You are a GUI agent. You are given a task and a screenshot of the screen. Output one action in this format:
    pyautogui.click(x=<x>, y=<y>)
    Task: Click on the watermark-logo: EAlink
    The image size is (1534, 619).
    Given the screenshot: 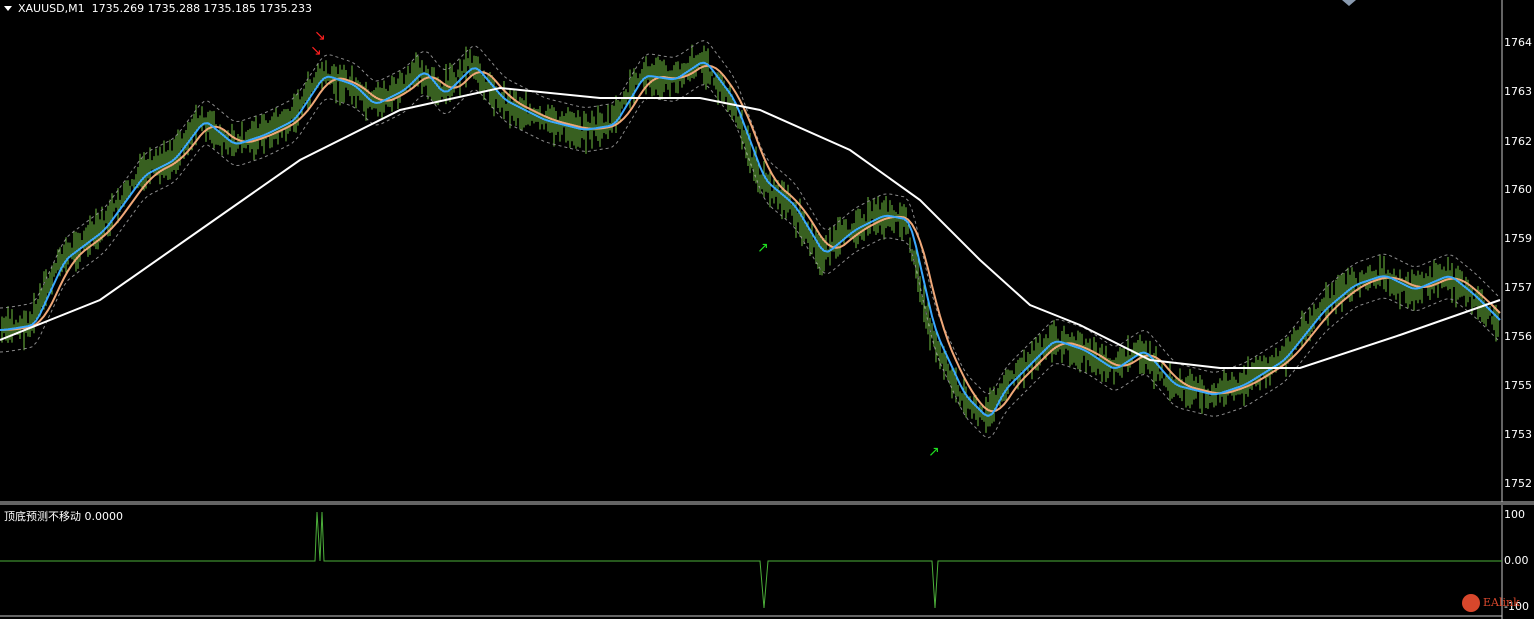 What is the action you would take?
    pyautogui.click(x=1497, y=605)
    